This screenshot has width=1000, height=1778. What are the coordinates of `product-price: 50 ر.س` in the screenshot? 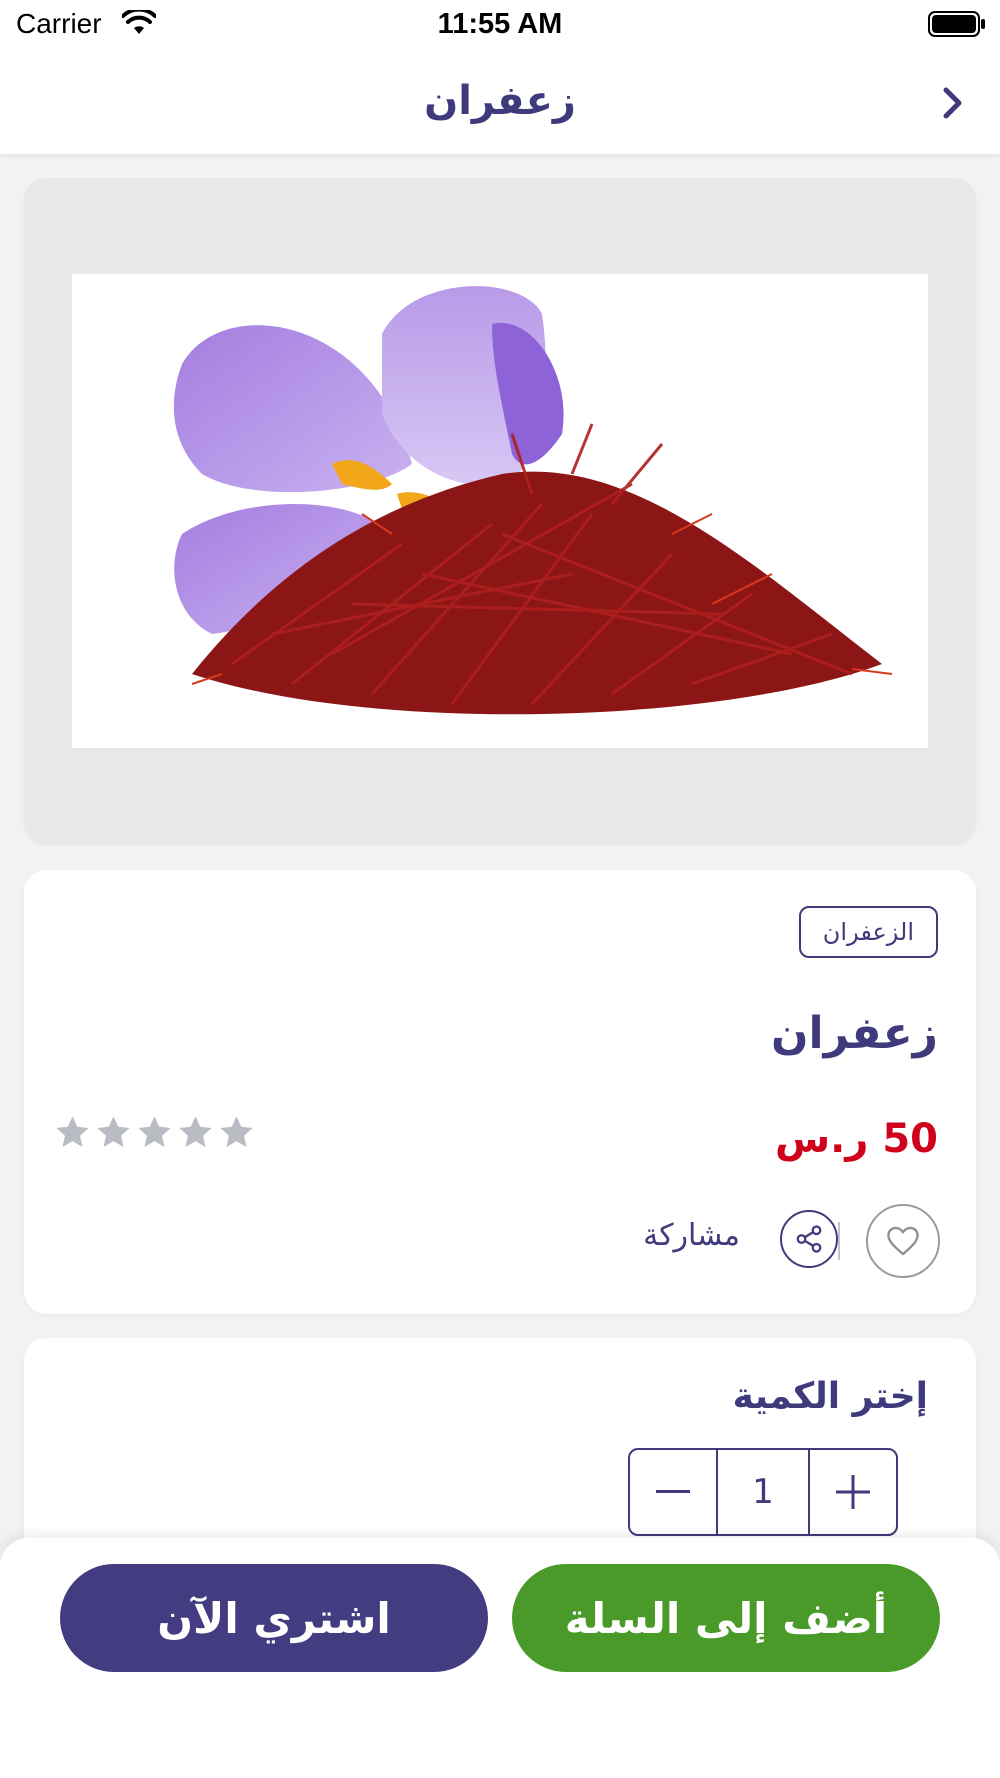 It's located at (856, 1139).